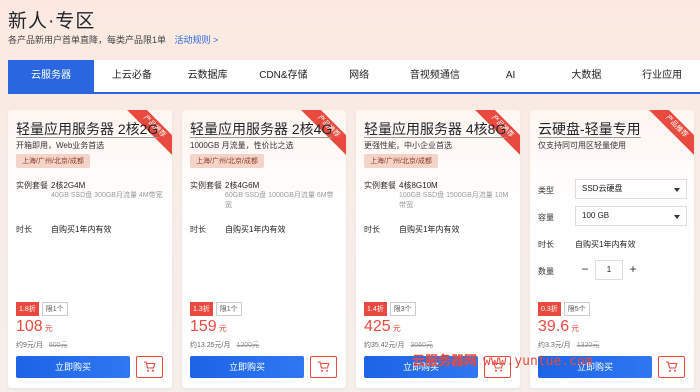 The image size is (700, 392). Describe the element at coordinates (261, 129) in the screenshot. I see `product-title: 轻量应用服务器 2核4G` at that location.